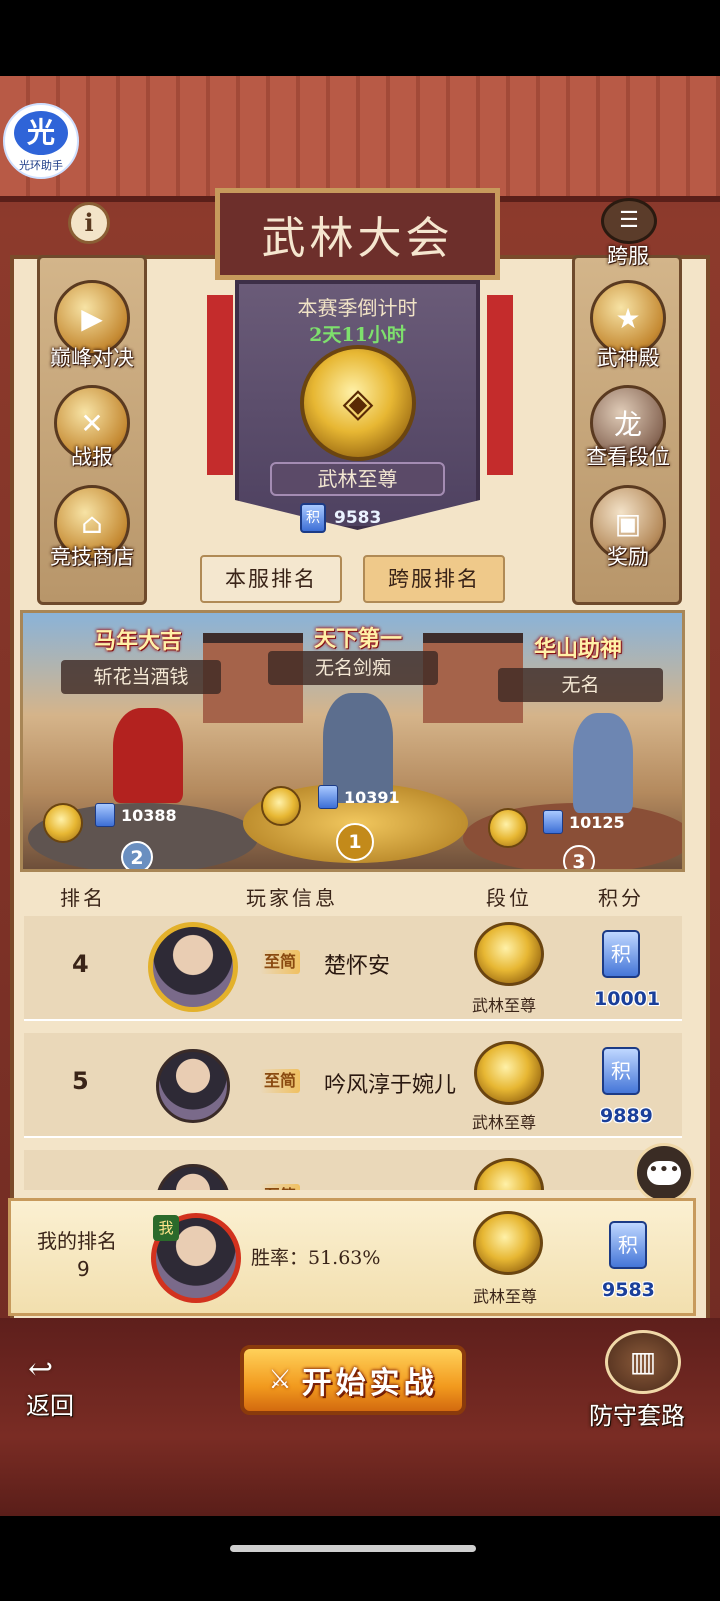 The image size is (720, 1601). I want to click on podium-2-score-value: 10388, so click(149, 815).